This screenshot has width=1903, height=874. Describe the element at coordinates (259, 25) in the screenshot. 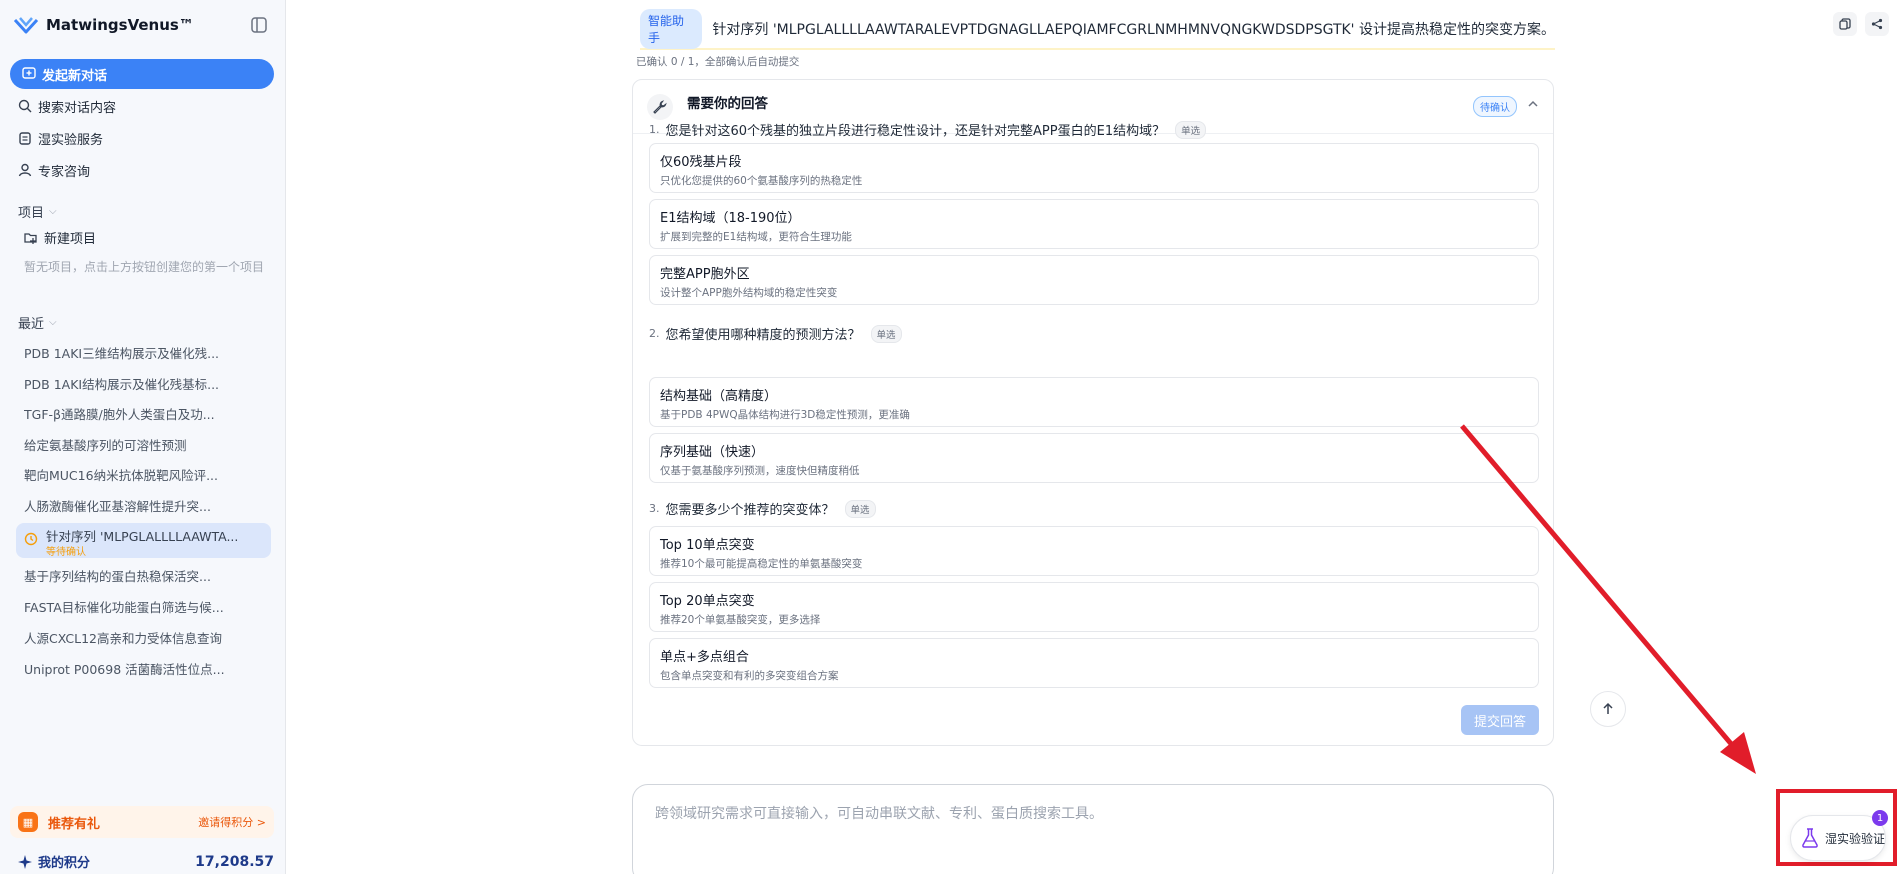

I see `collapse-sidebar-icon` at that location.